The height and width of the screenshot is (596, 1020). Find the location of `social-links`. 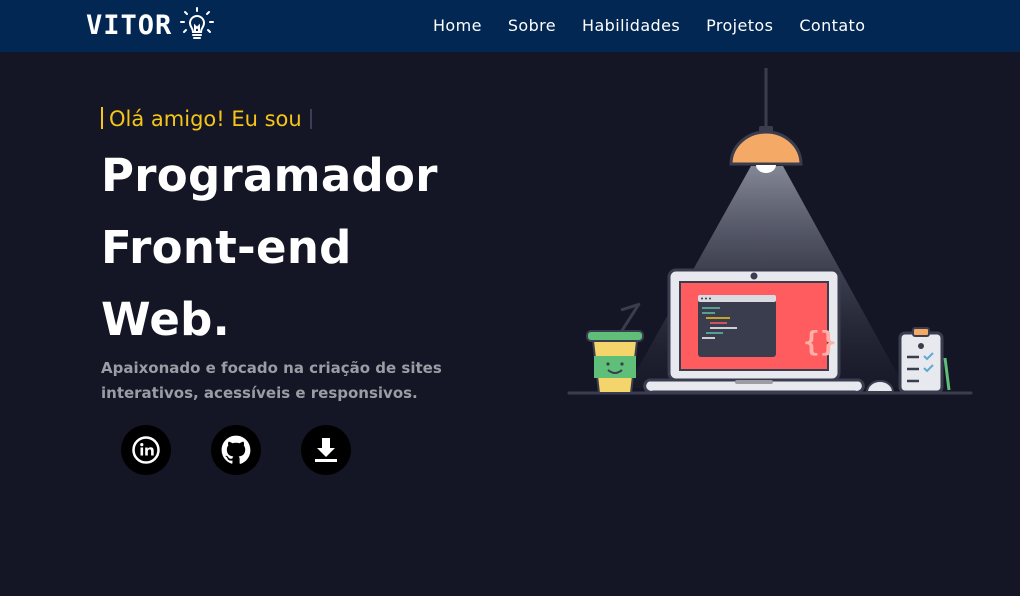

social-links is located at coordinates (236, 450).